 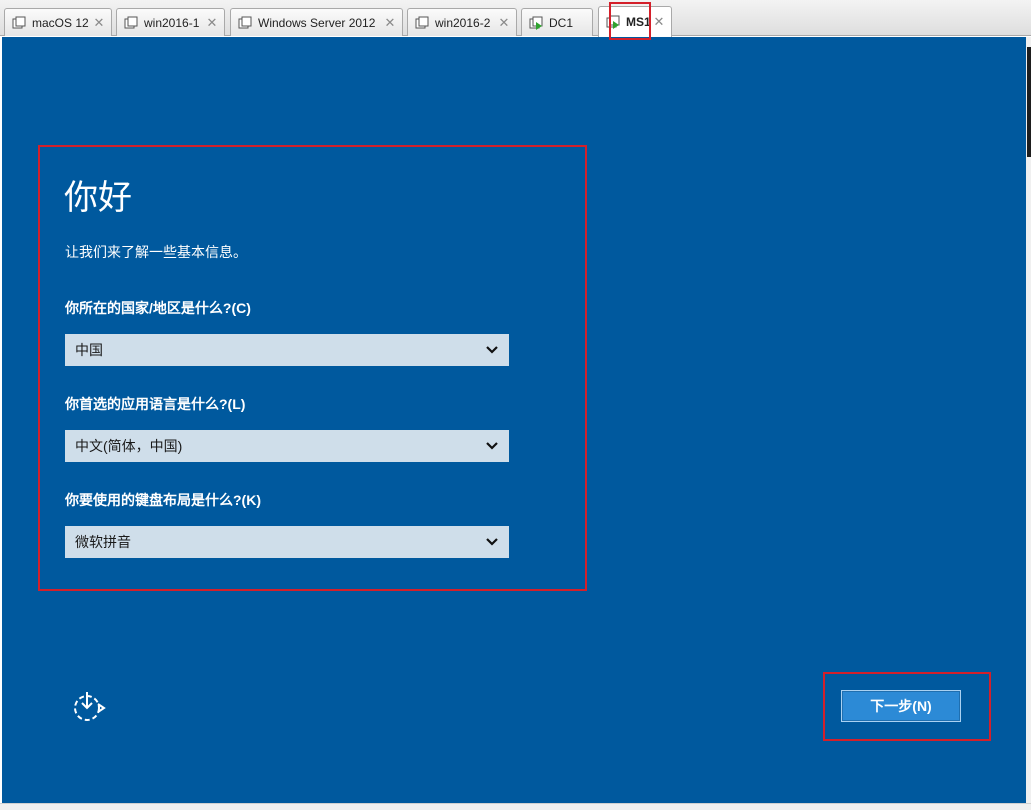 I want to click on vertical-scrollbar, so click(x=1028, y=420).